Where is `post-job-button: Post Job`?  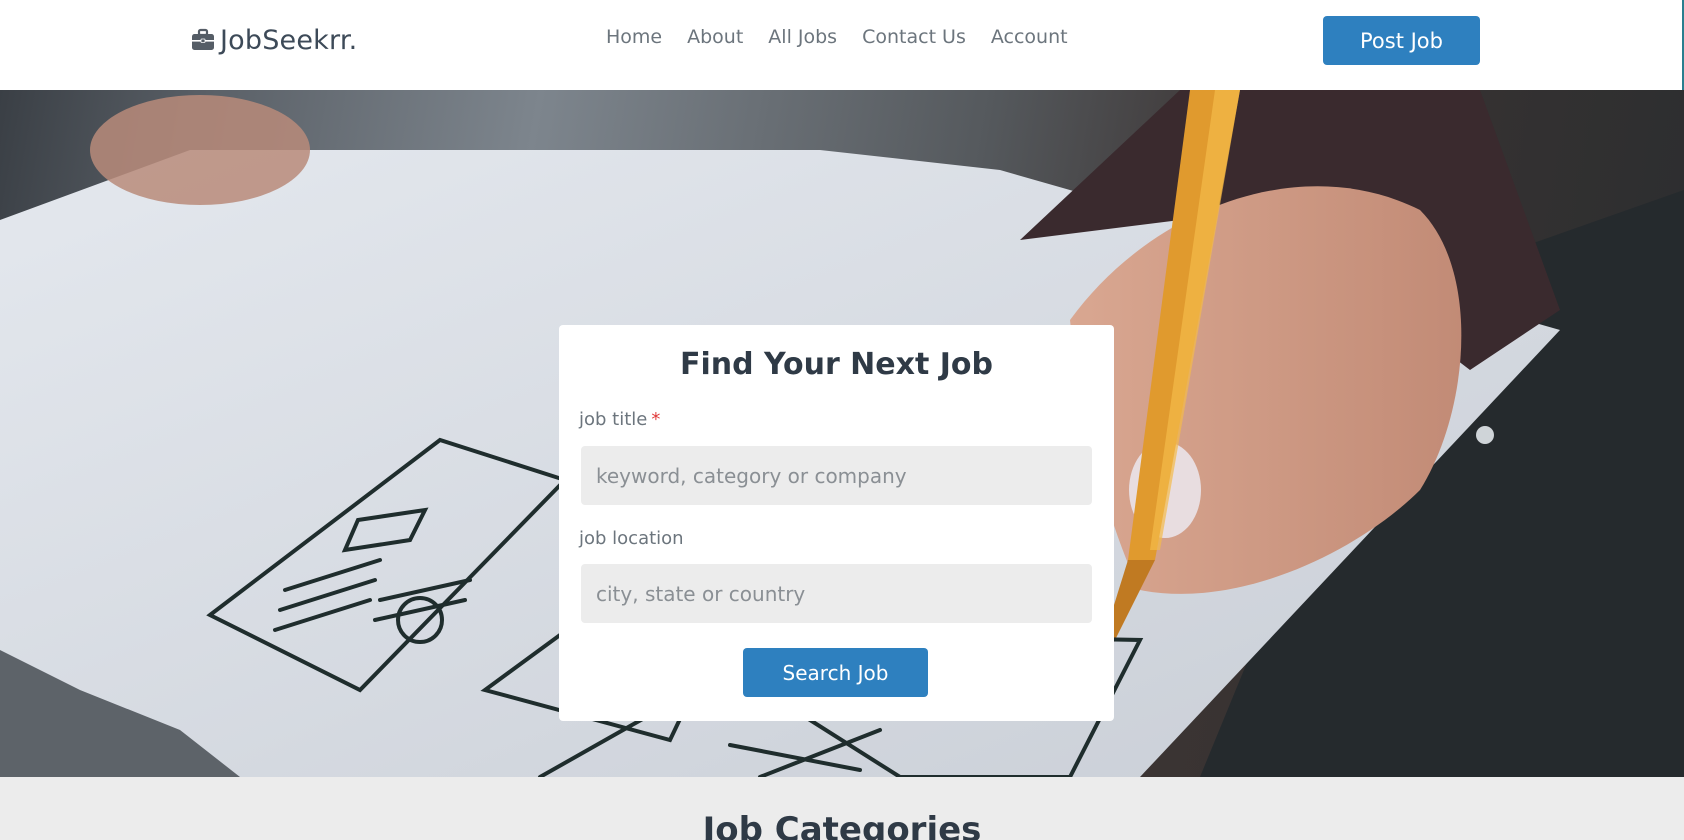 post-job-button: Post Job is located at coordinates (1401, 40).